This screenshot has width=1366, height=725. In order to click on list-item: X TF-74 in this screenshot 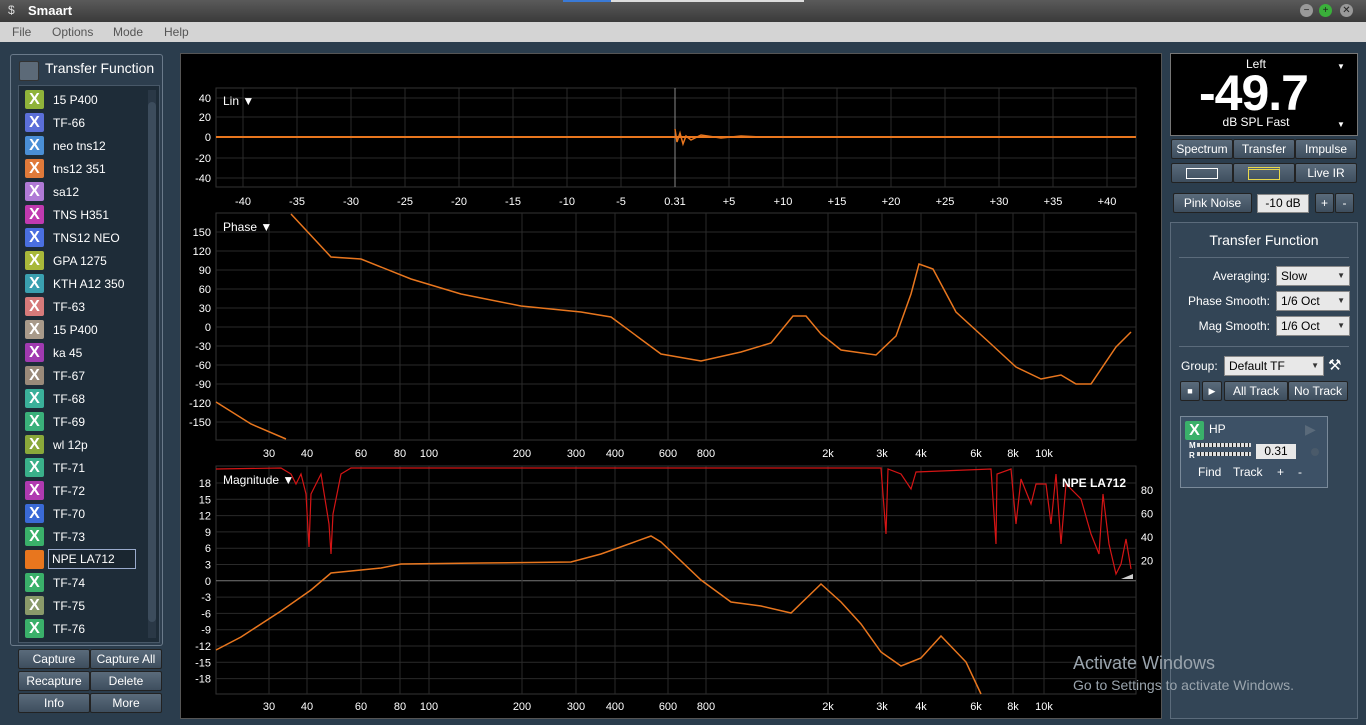, I will do `click(87, 583)`.